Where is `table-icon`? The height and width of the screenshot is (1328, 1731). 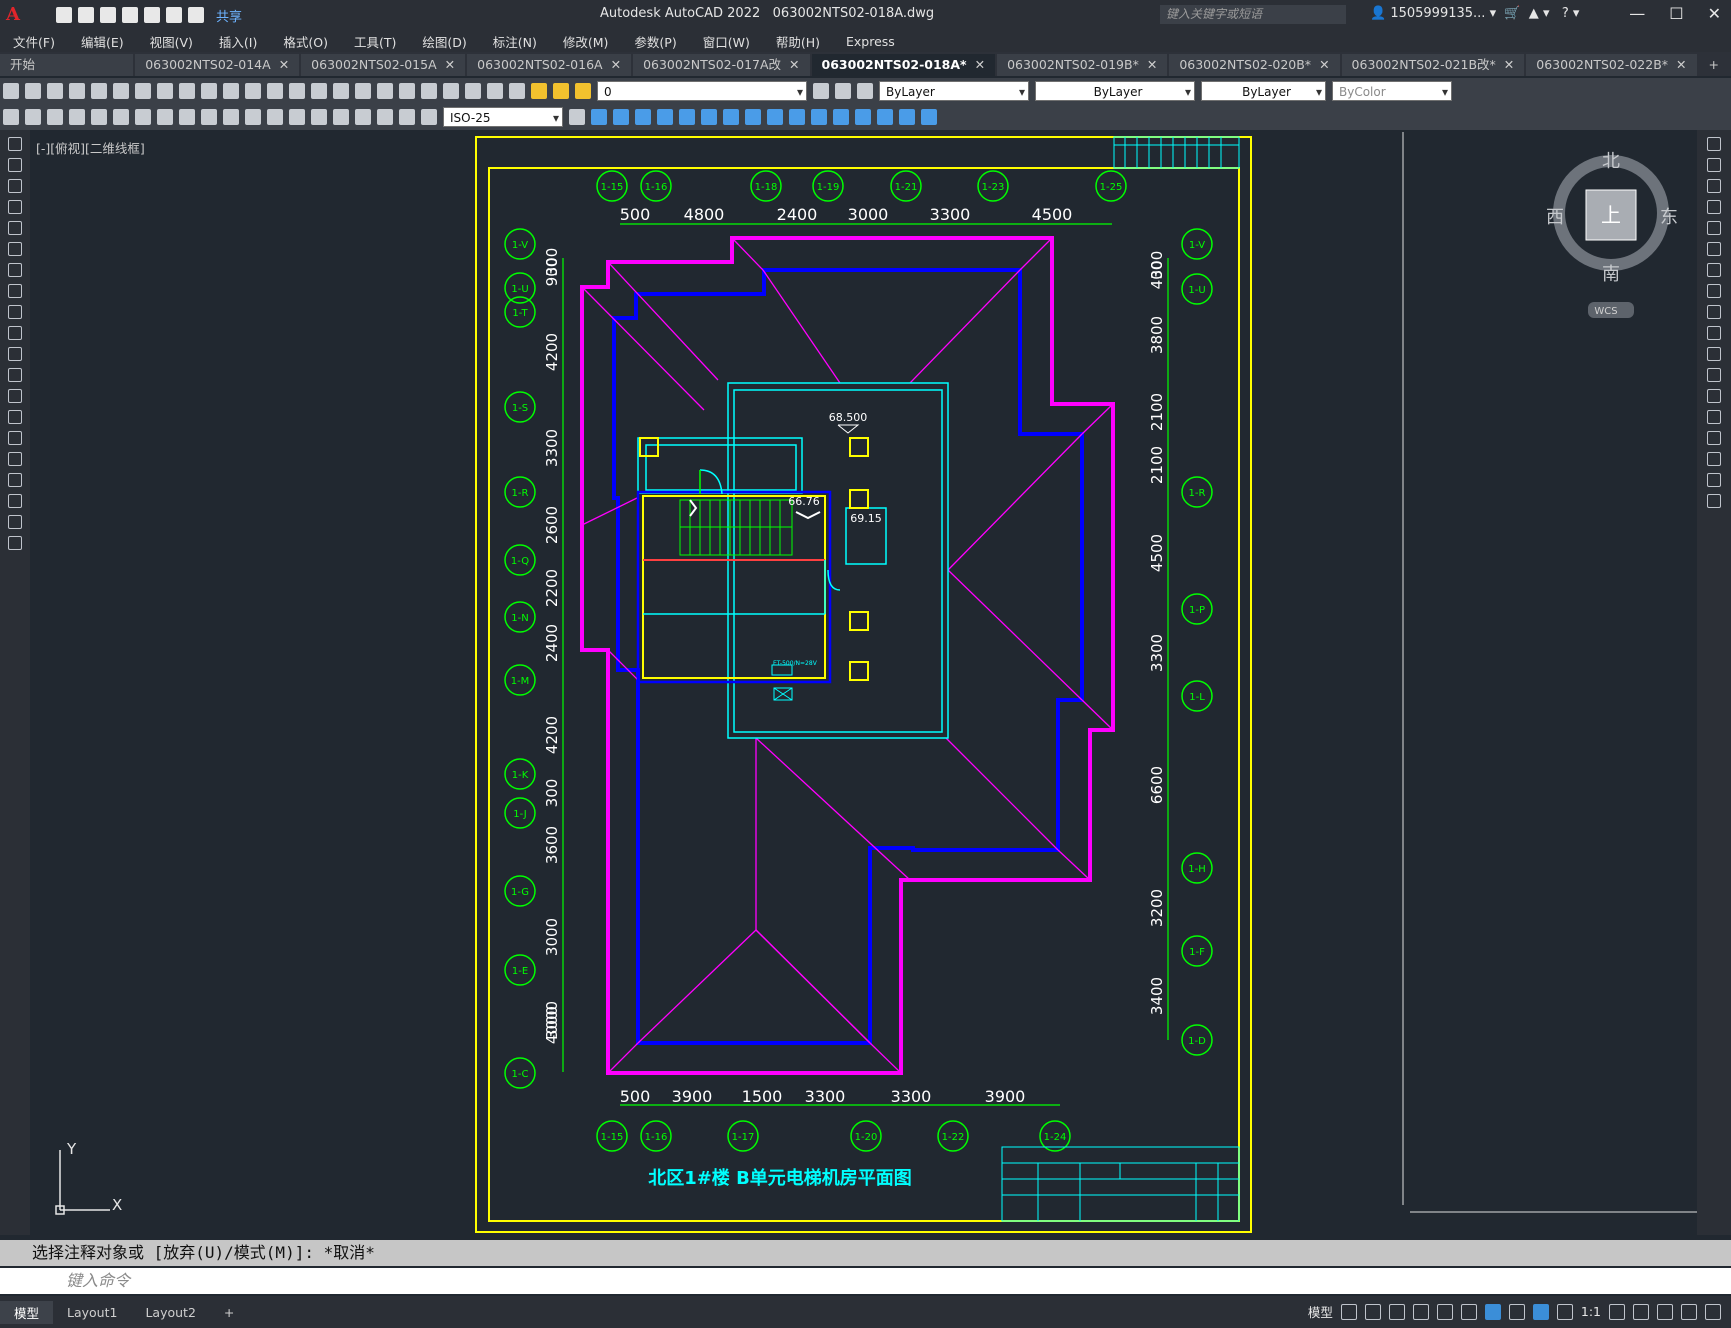
table-icon is located at coordinates (15, 501).